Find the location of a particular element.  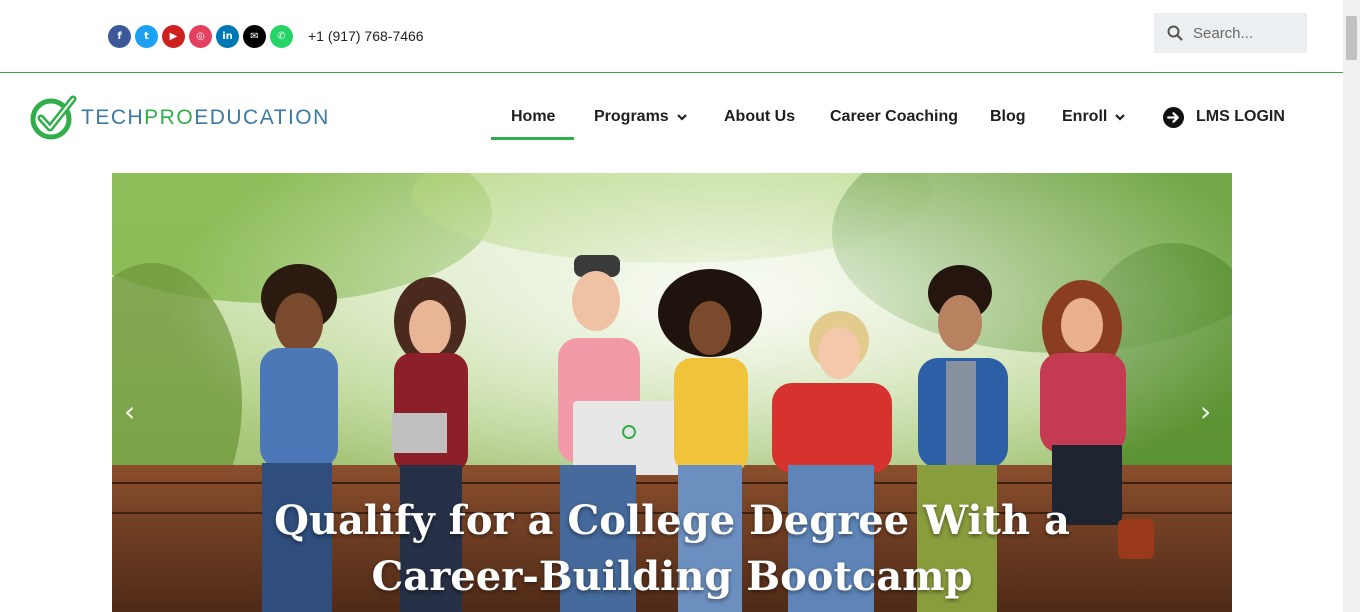

nav-programs: Programs is located at coordinates (640, 117).